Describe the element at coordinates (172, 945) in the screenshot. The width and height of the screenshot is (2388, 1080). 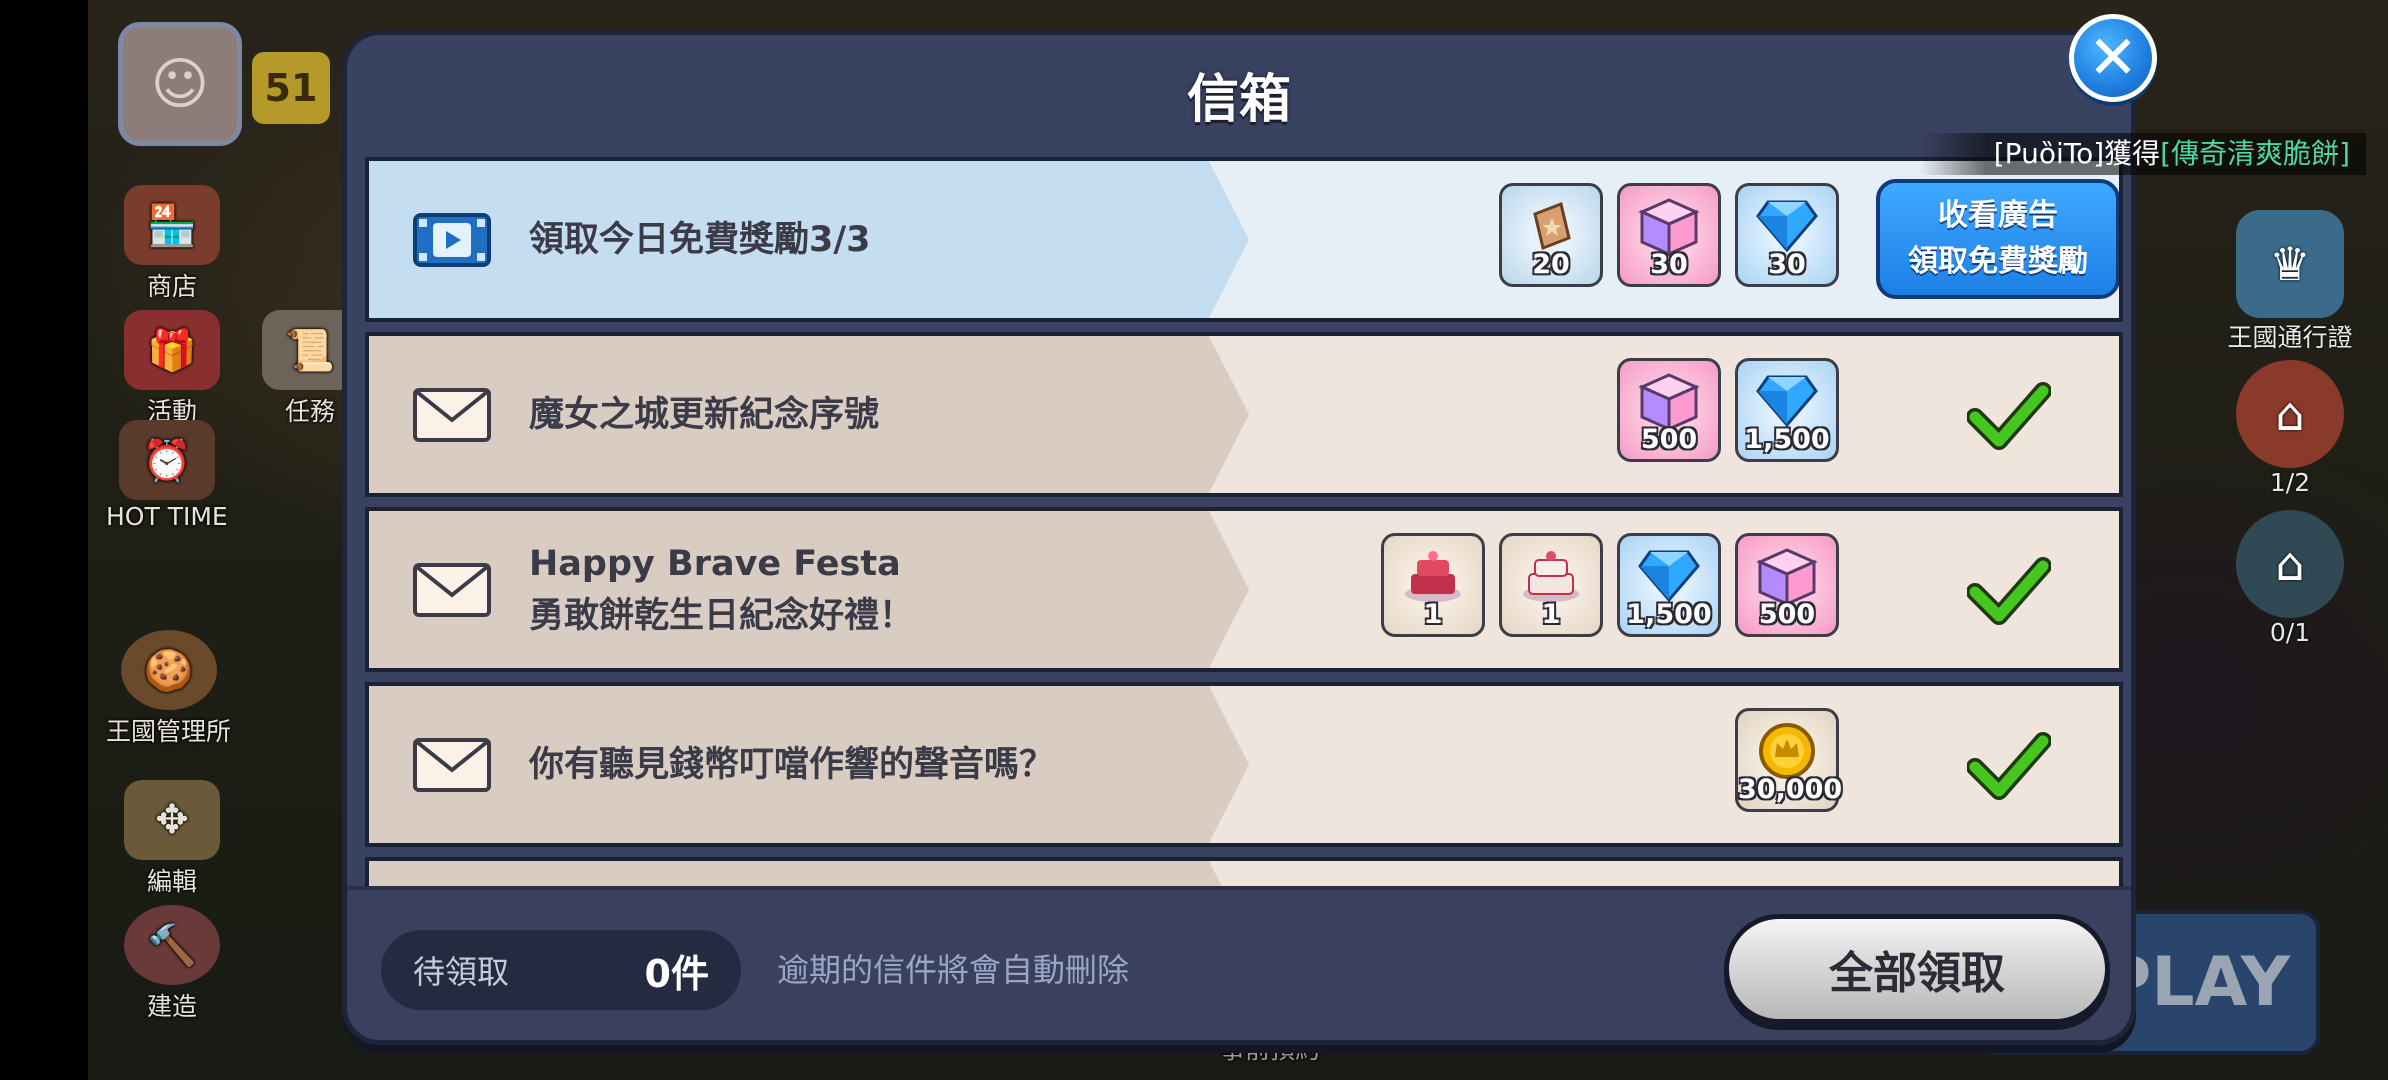
I see `hammer-icon: 🔨` at that location.